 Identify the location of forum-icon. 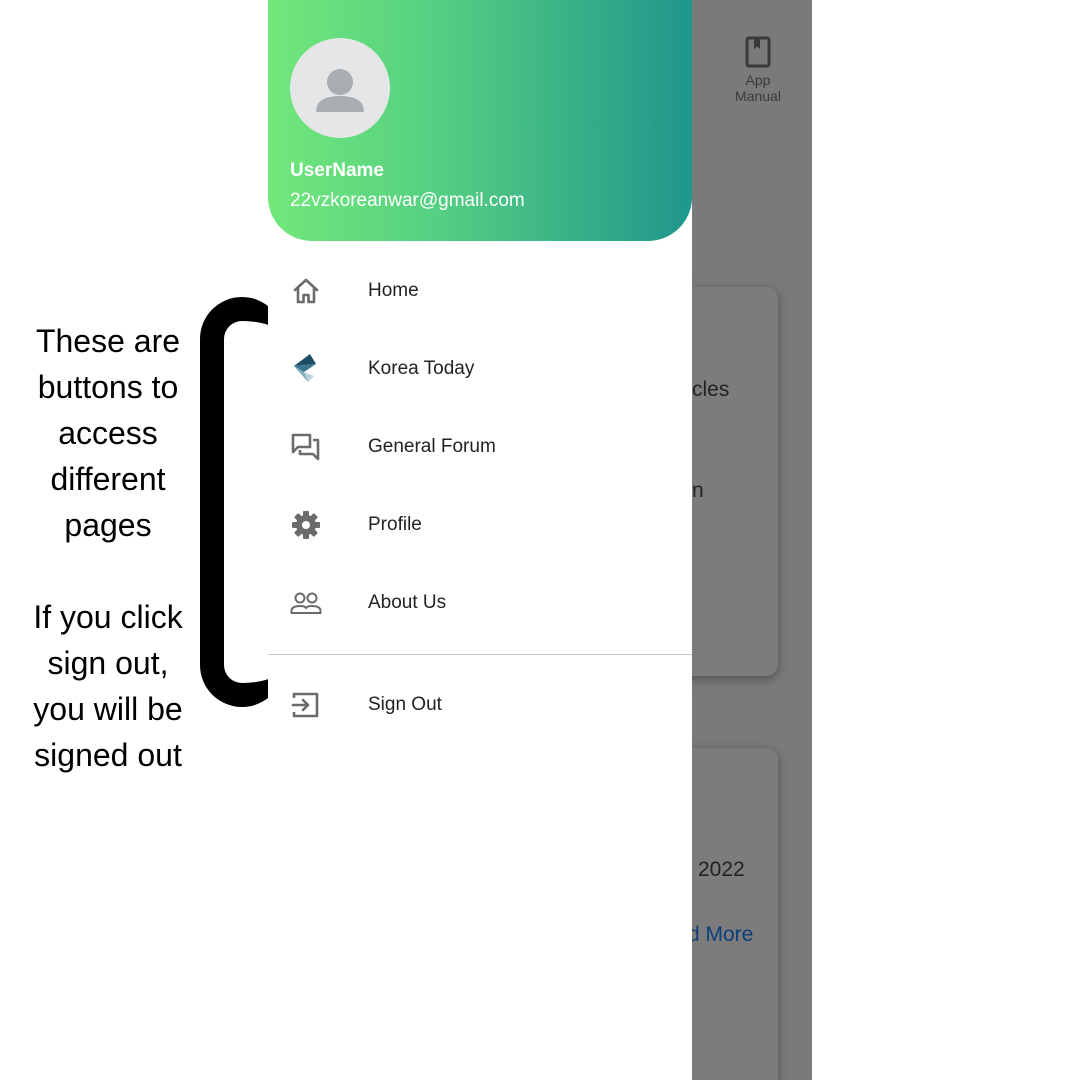
(305, 447).